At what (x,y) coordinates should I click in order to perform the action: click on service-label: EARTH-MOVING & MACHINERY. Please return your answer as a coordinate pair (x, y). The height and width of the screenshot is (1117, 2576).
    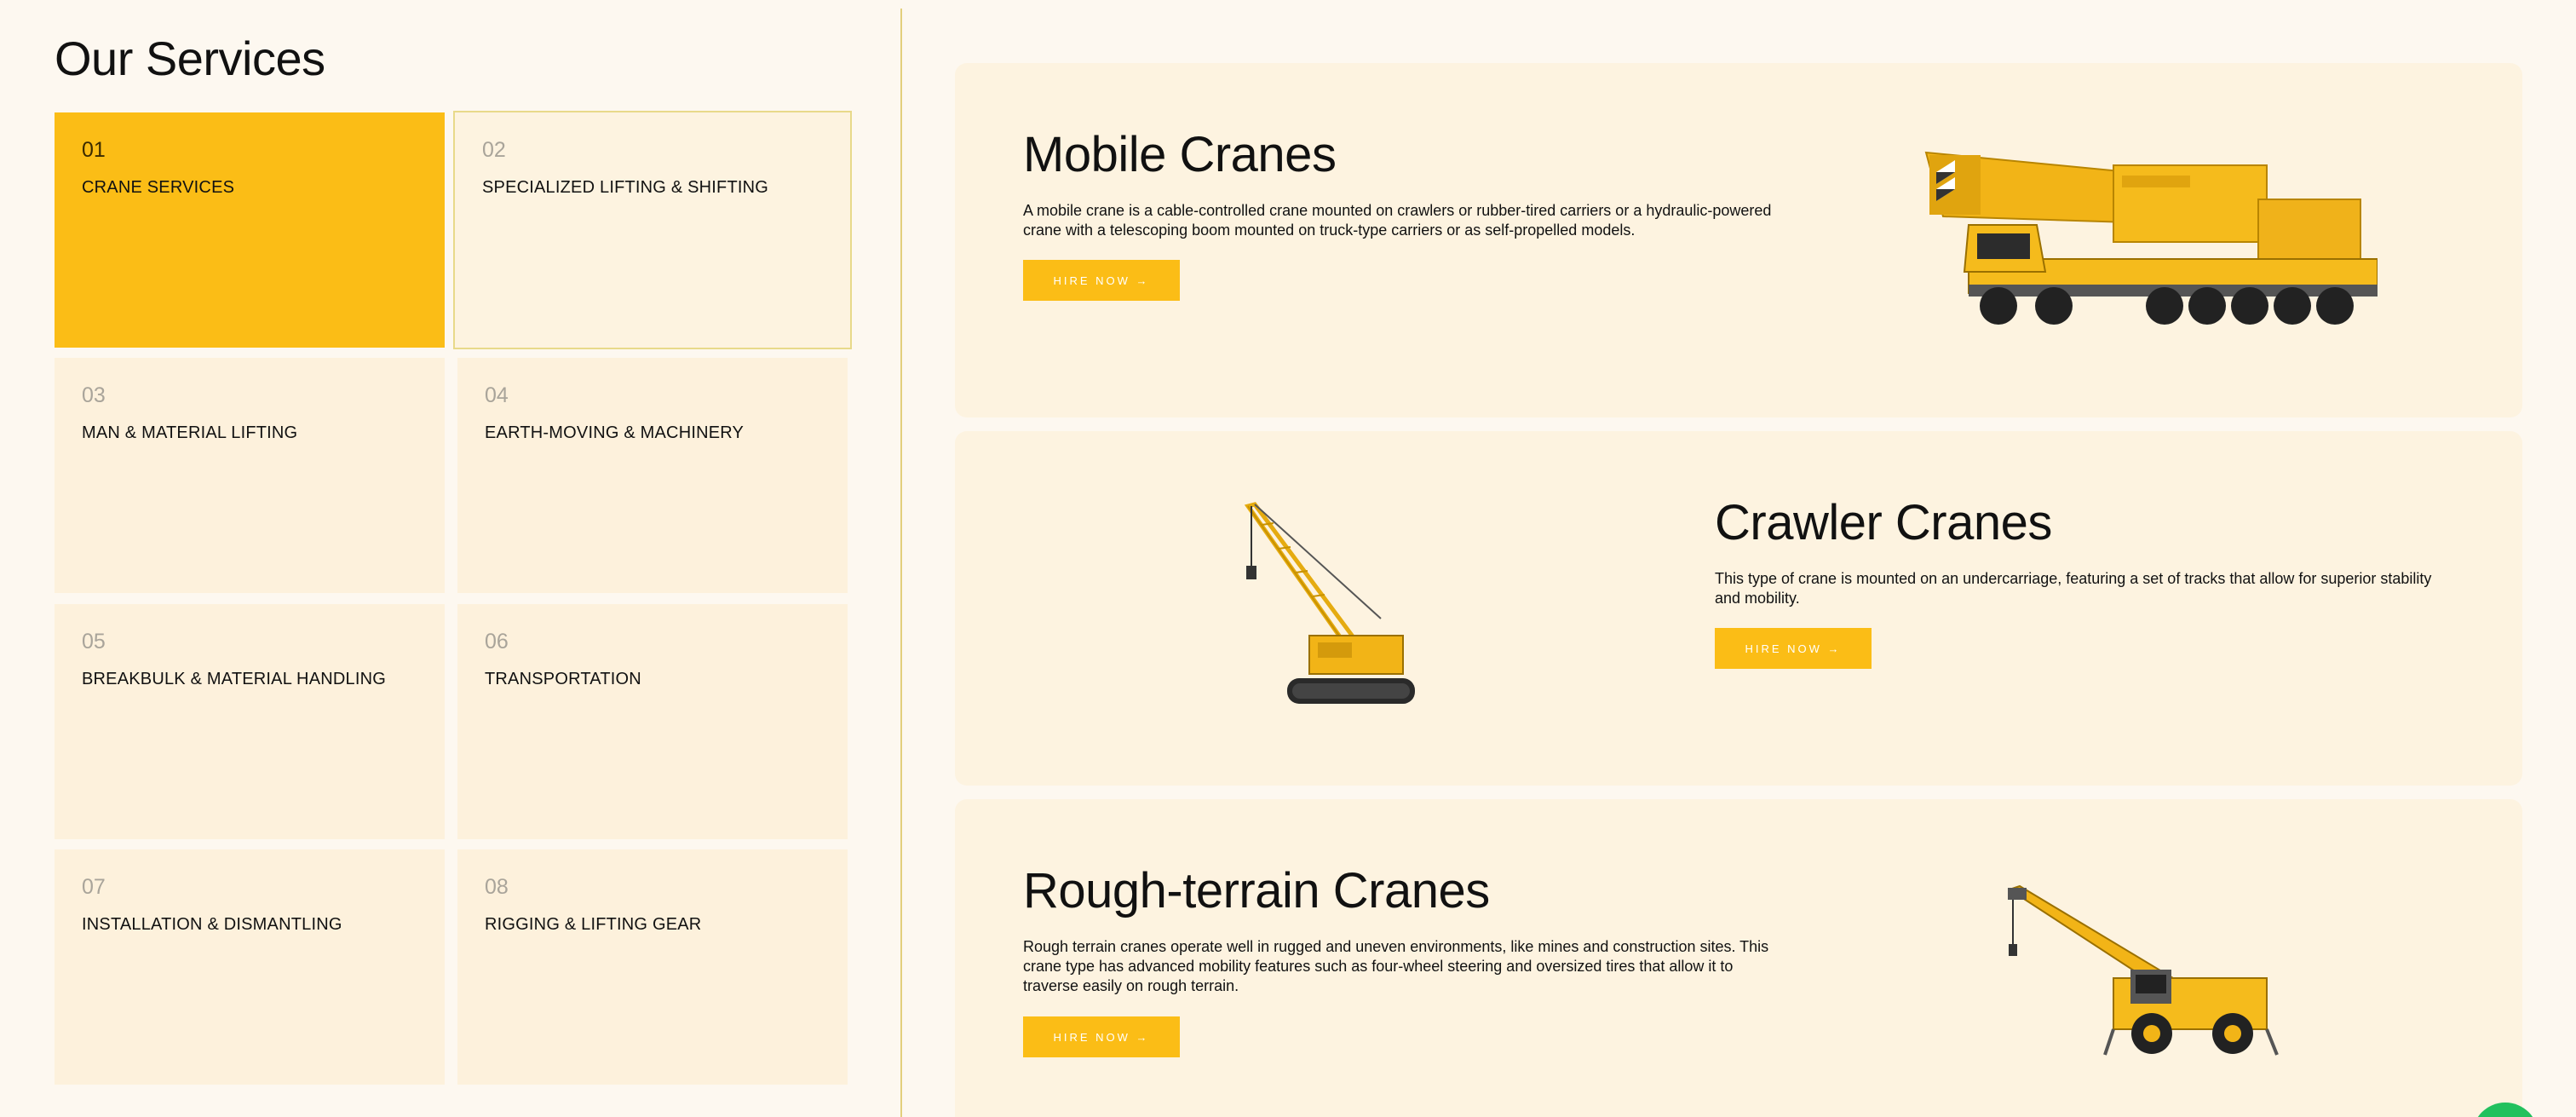
    Looking at the image, I should click on (615, 432).